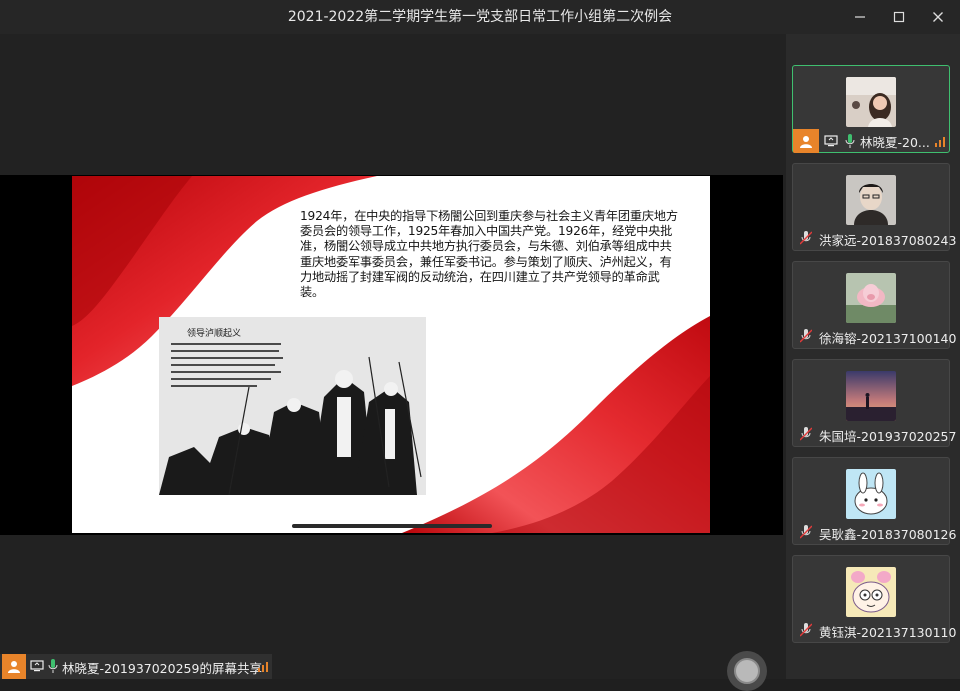  I want to click on participant-tile: 徐海镕-202137100140, so click(874, 305).